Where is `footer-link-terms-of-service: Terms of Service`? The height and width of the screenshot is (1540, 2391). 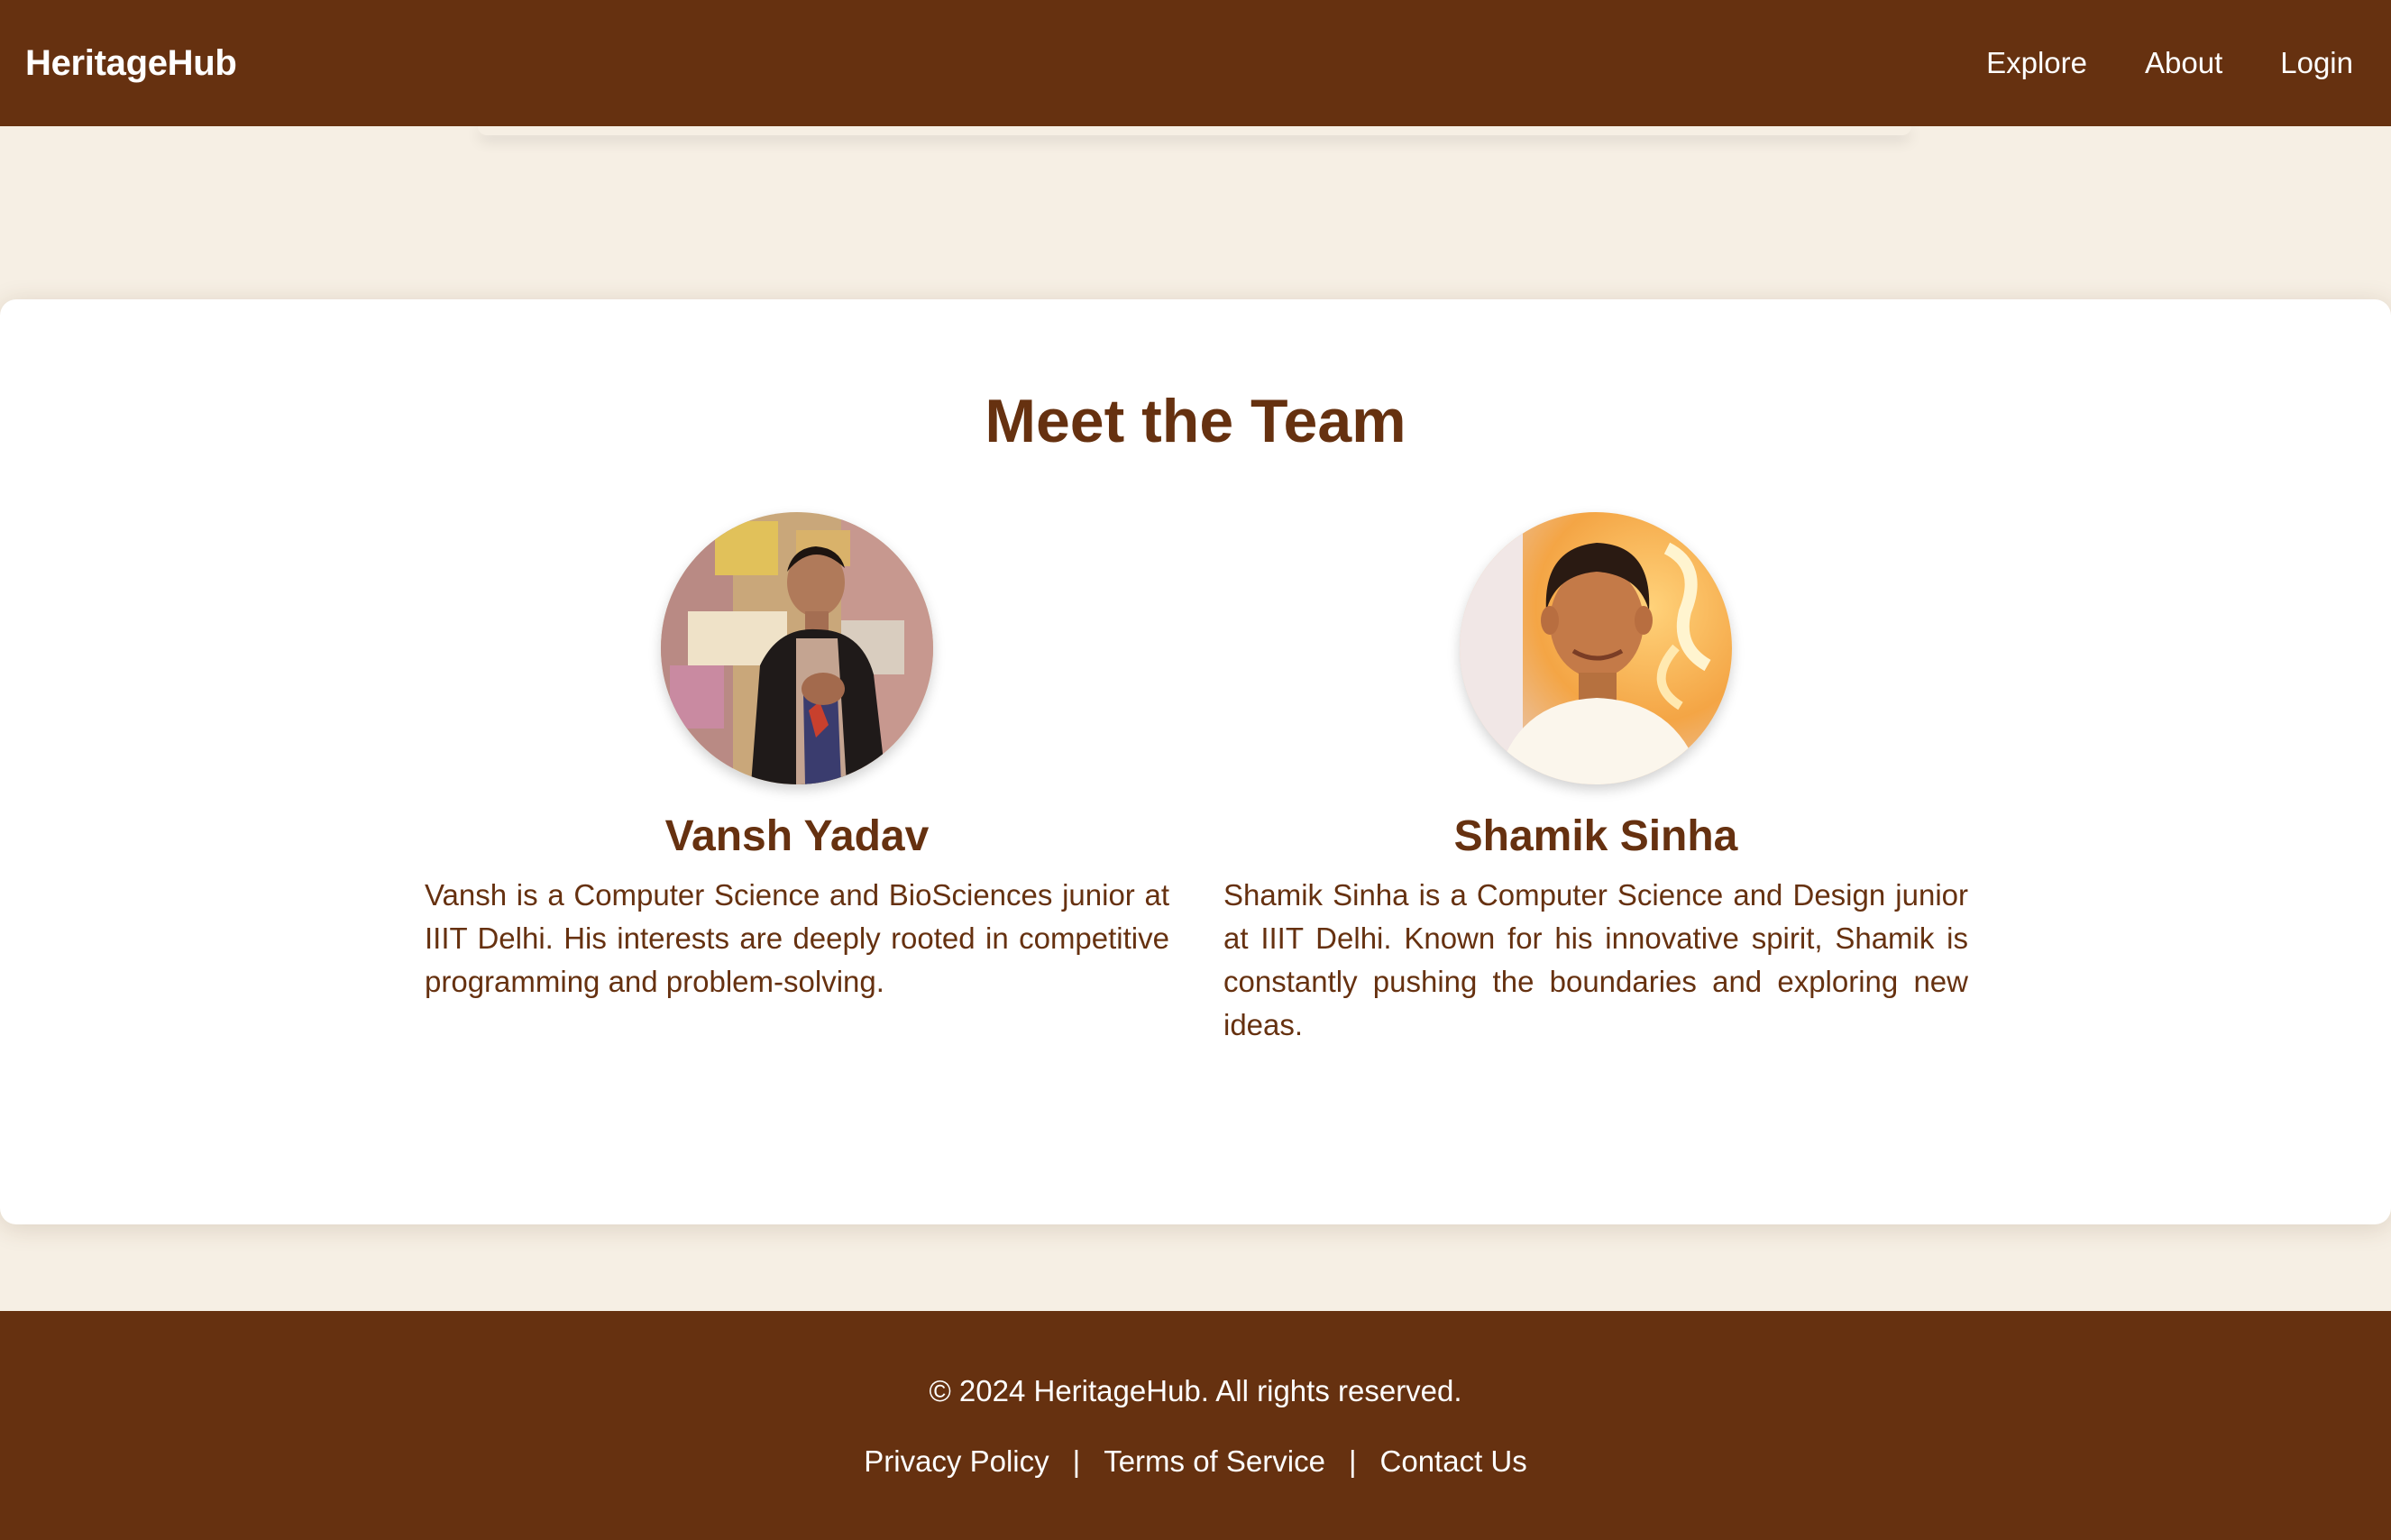 footer-link-terms-of-service: Terms of Service is located at coordinates (1215, 1461).